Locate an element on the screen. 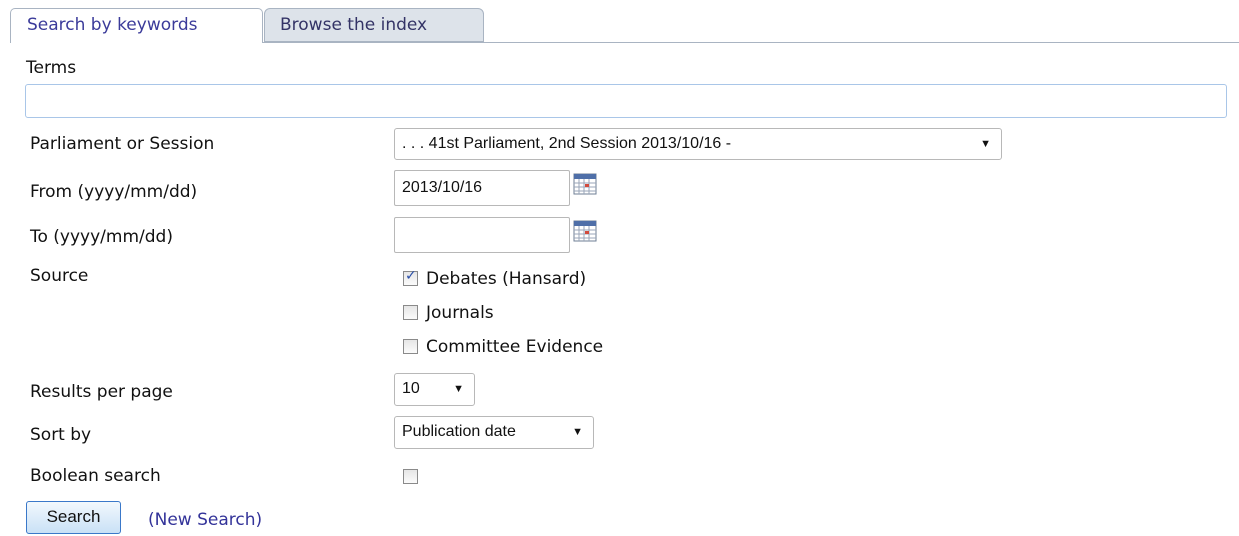 This screenshot has height=536, width=1239. committee-evidence-label: Committee Evidence is located at coordinates (515, 347).